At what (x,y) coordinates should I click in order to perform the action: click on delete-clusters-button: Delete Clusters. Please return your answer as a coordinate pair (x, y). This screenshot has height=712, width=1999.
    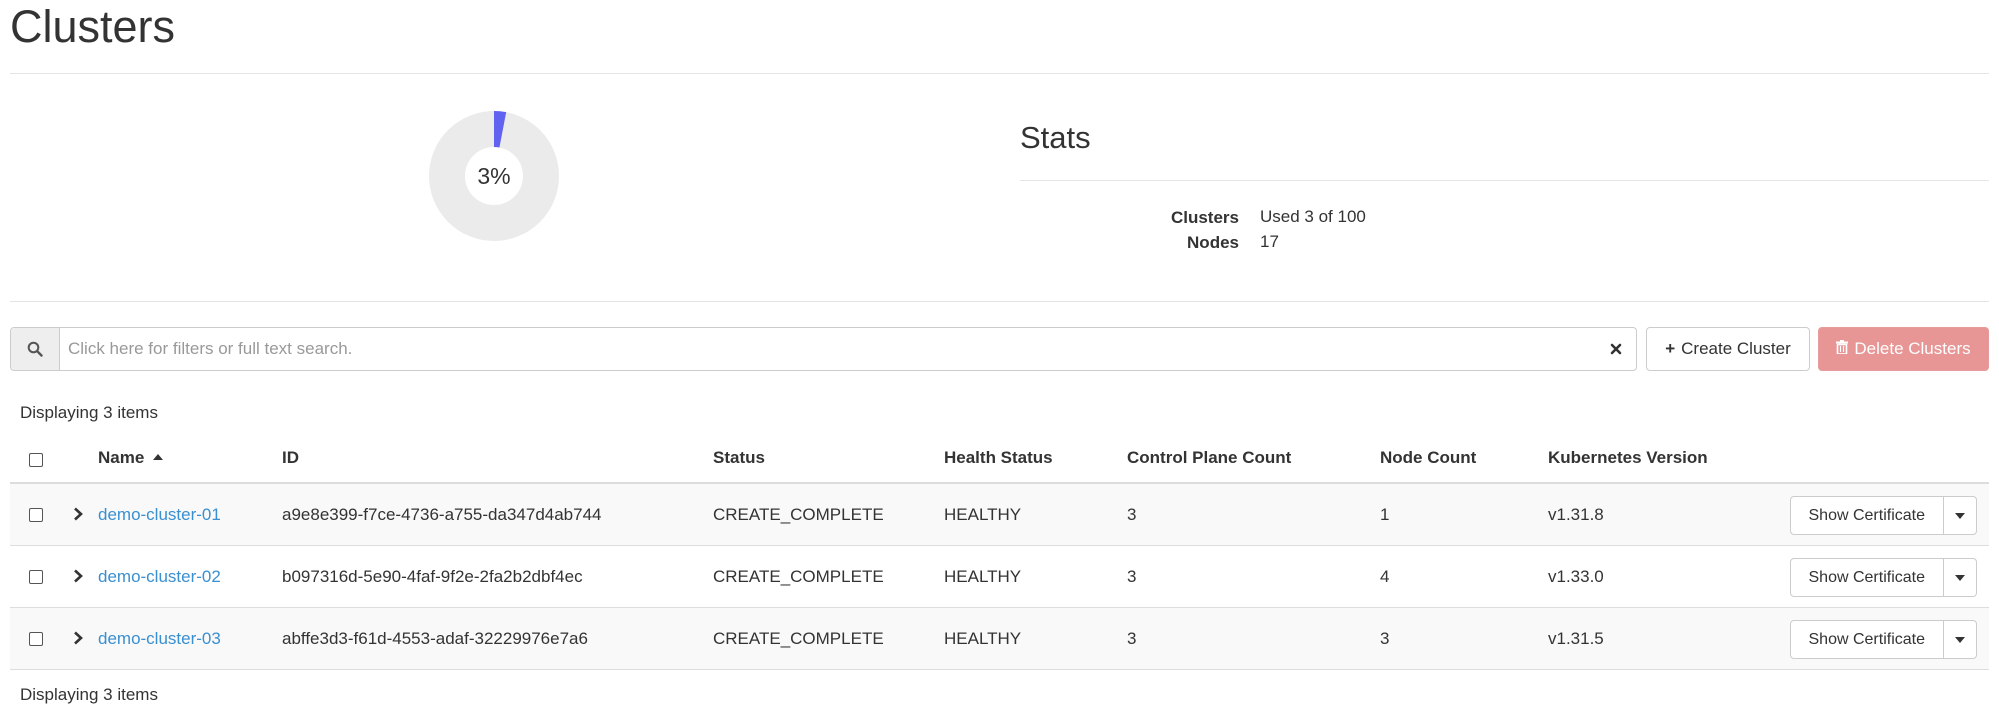
    Looking at the image, I should click on (1903, 349).